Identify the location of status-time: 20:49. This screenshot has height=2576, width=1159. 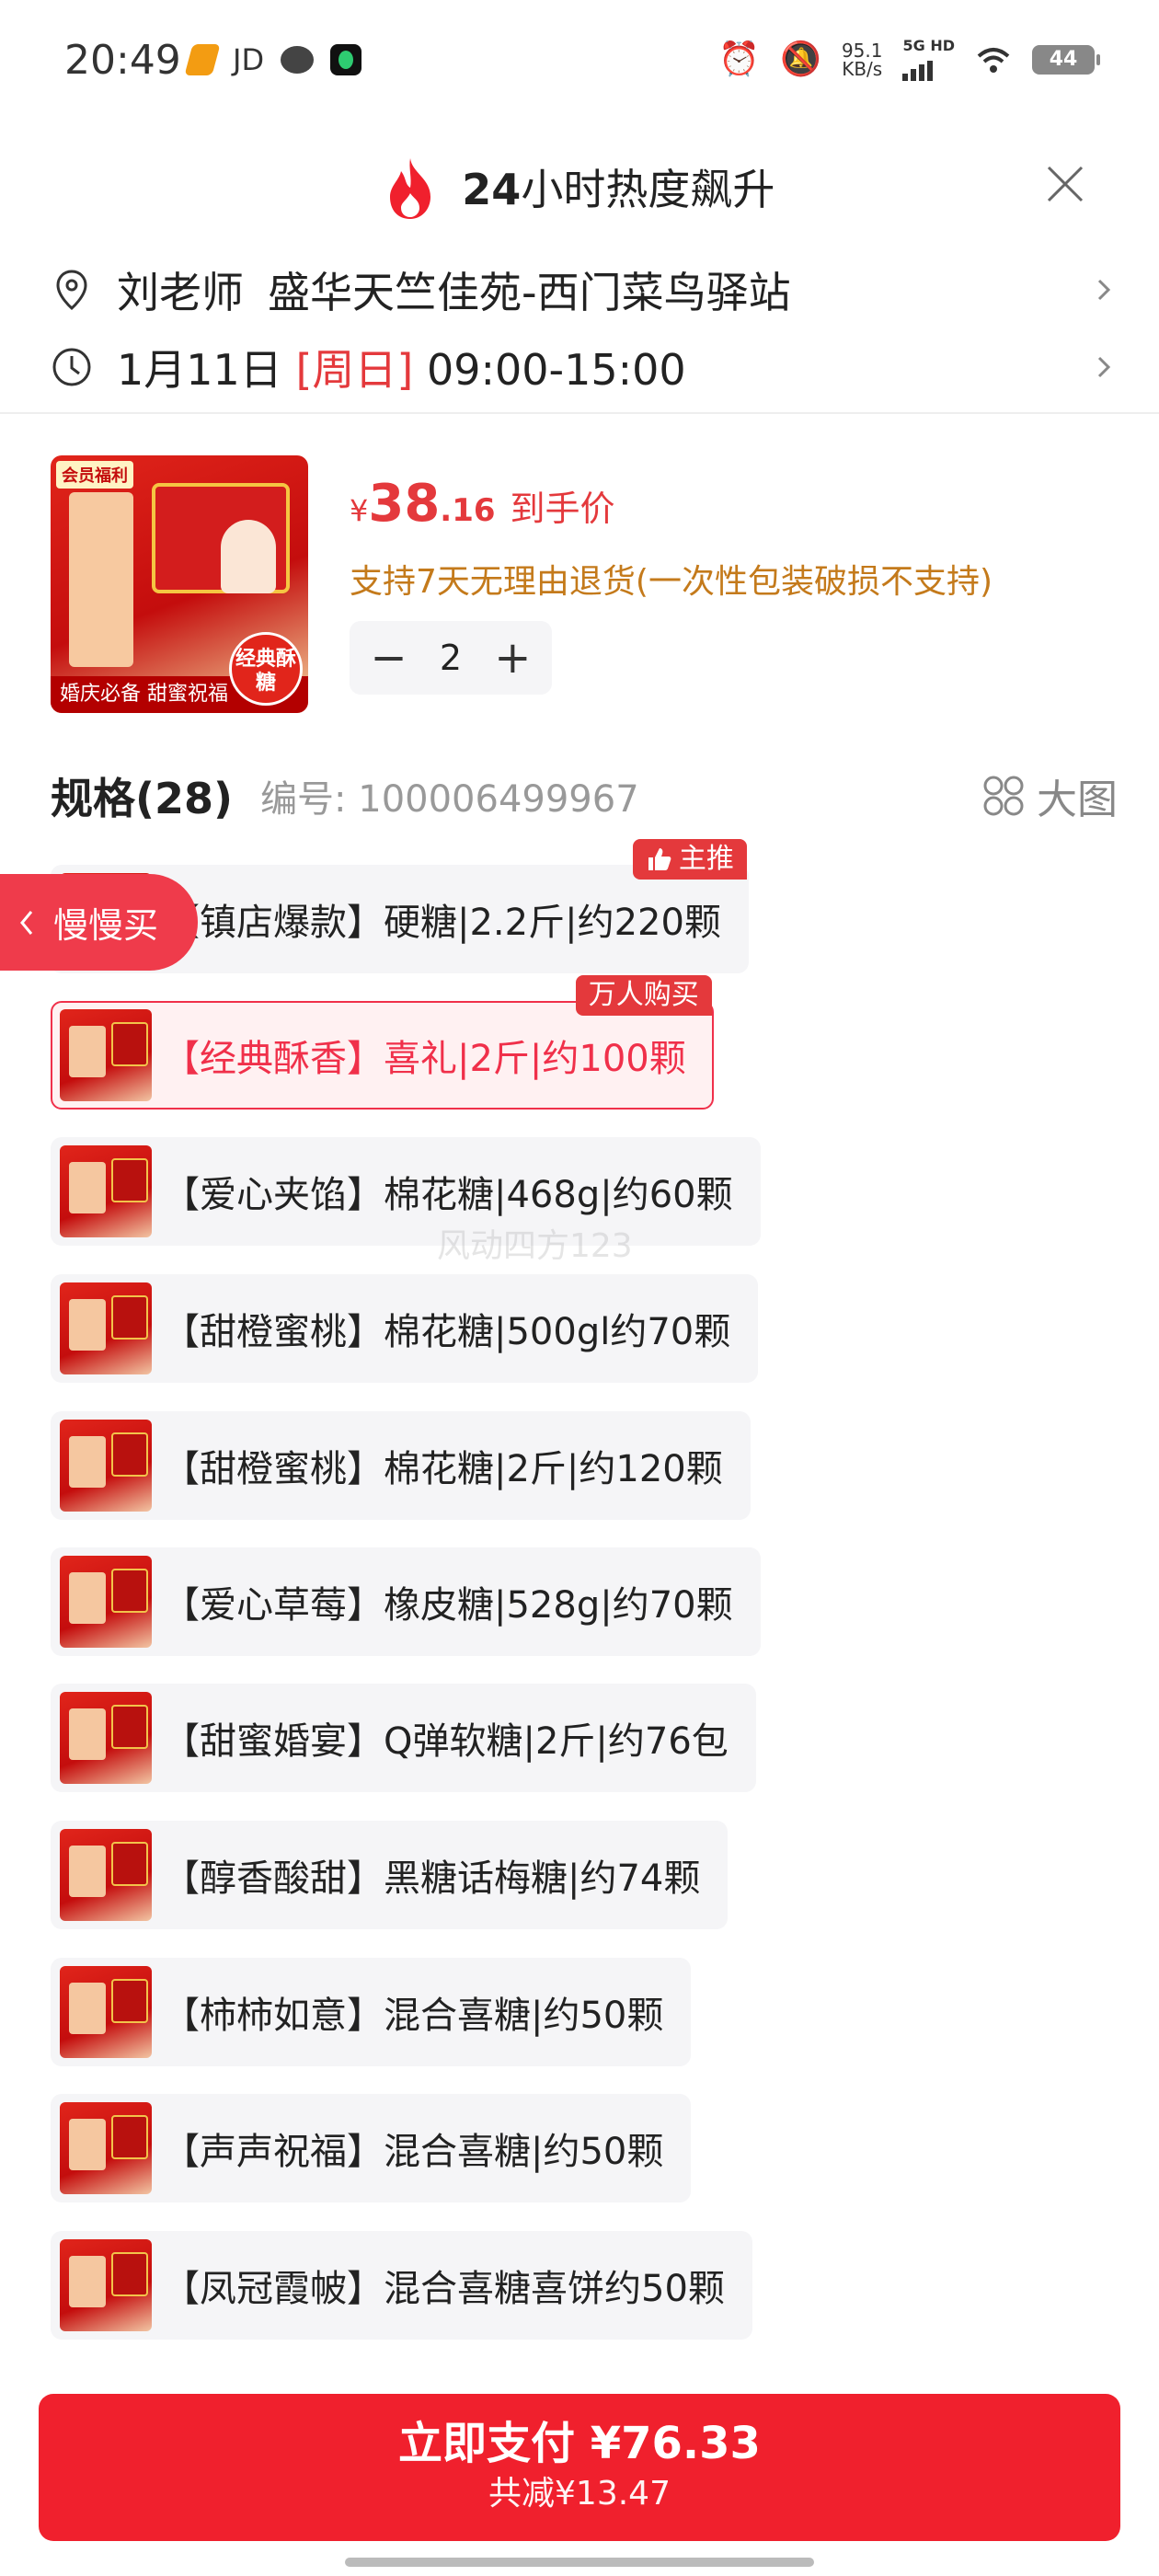
(122, 60).